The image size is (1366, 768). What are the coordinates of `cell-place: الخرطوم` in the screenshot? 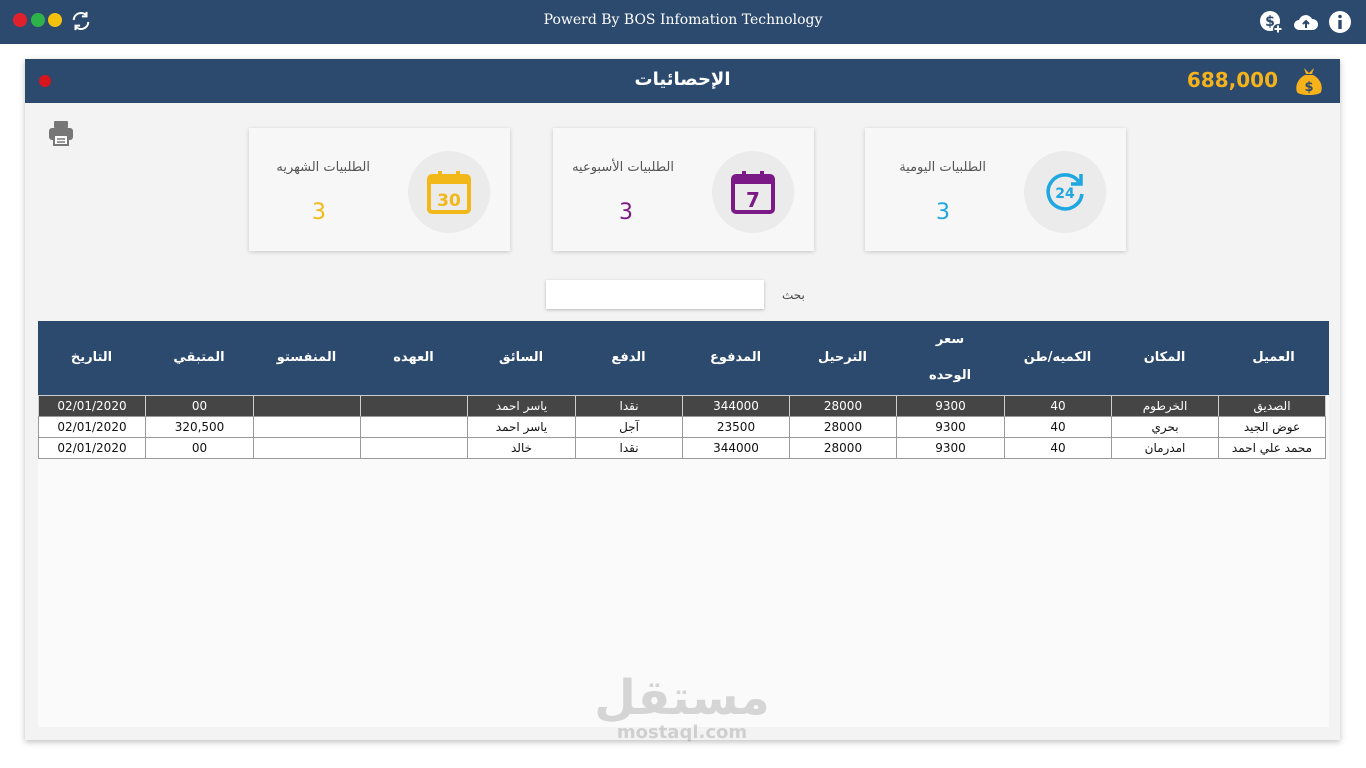 It's located at (1165, 406).